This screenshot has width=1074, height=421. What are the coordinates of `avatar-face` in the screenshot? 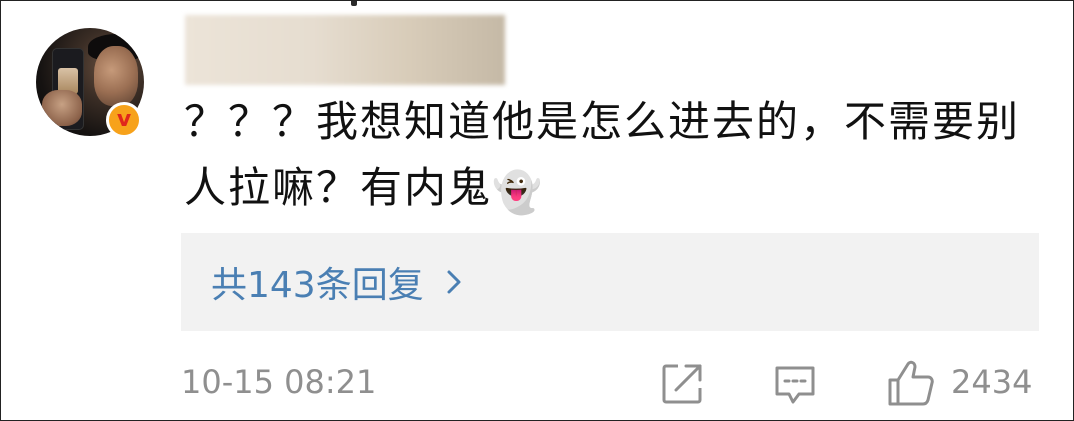 It's located at (116, 76).